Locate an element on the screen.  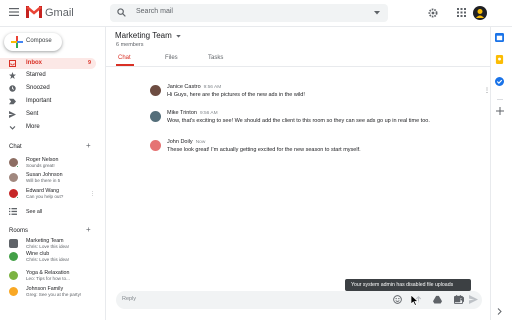
room-icon is located at coordinates (13, 243).